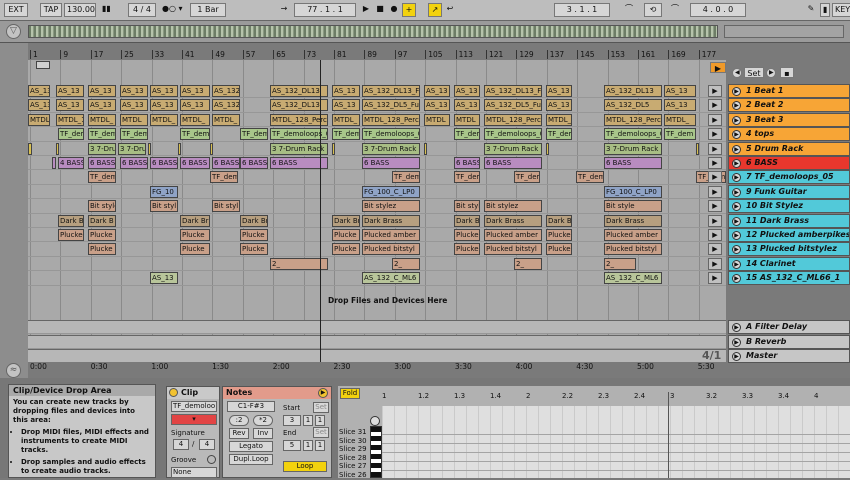 The height and width of the screenshot is (480, 850). I want to click on track-lane: 2_ 2_ 2_ 2_, so click(377, 264).